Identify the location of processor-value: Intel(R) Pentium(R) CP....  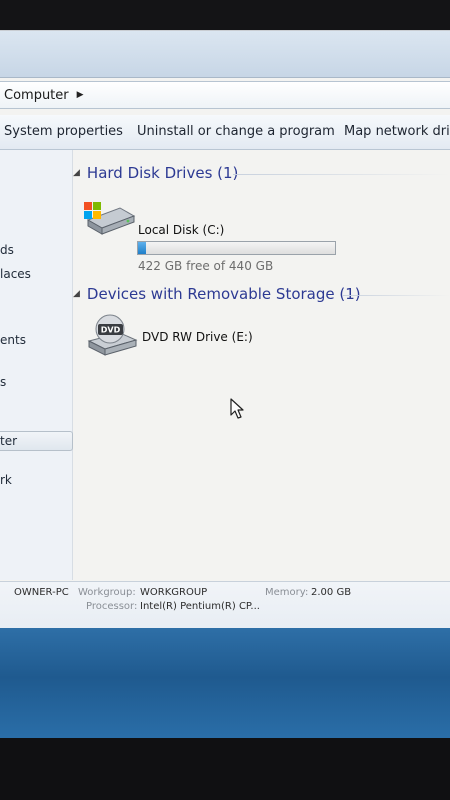
(200, 606).